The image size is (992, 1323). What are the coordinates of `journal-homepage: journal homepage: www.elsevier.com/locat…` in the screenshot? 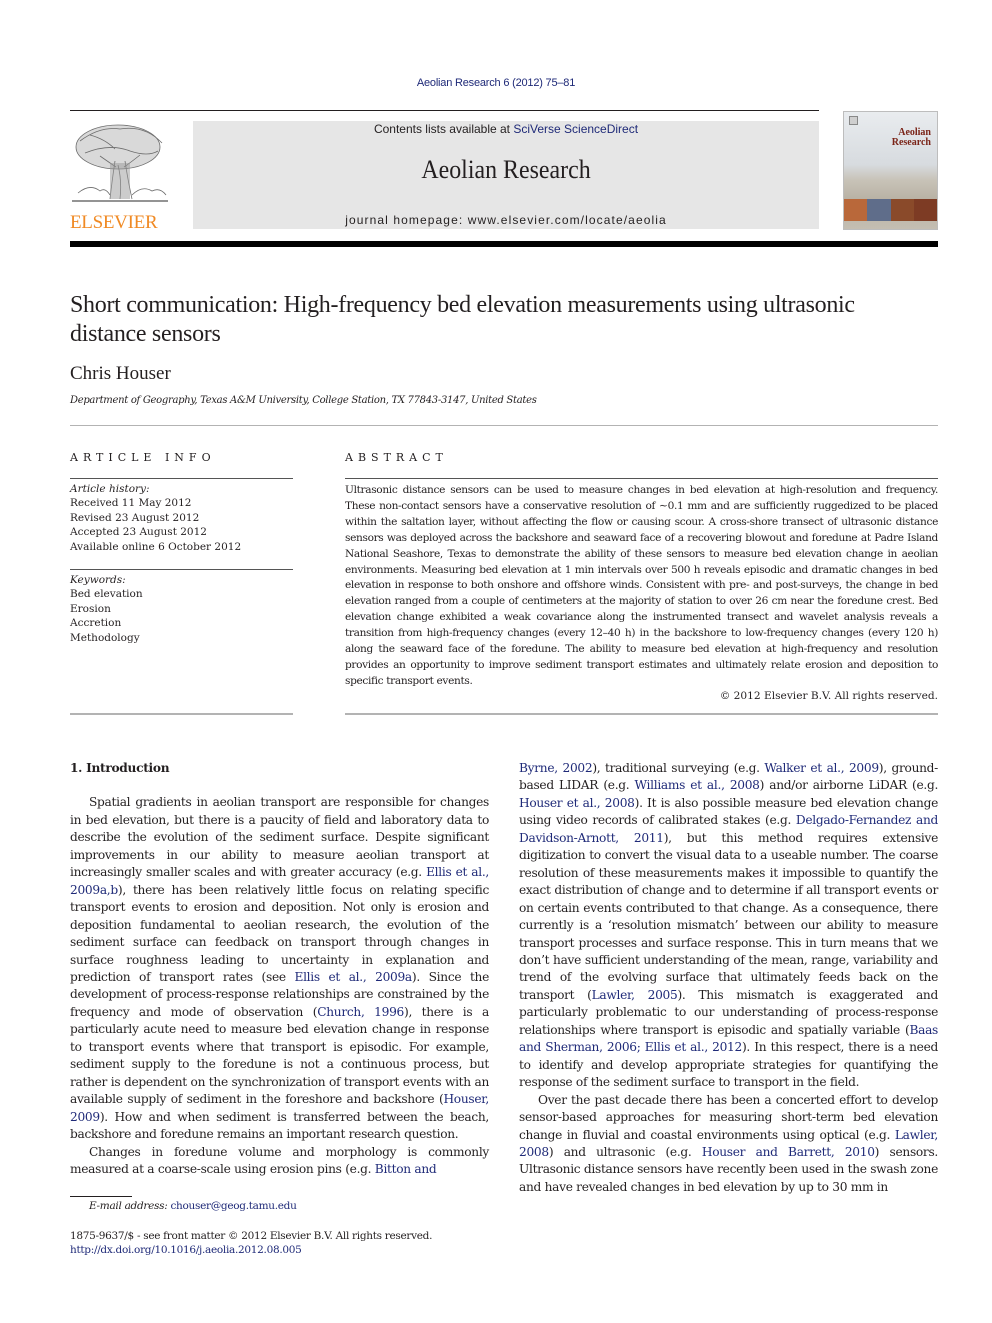 It's located at (506, 220).